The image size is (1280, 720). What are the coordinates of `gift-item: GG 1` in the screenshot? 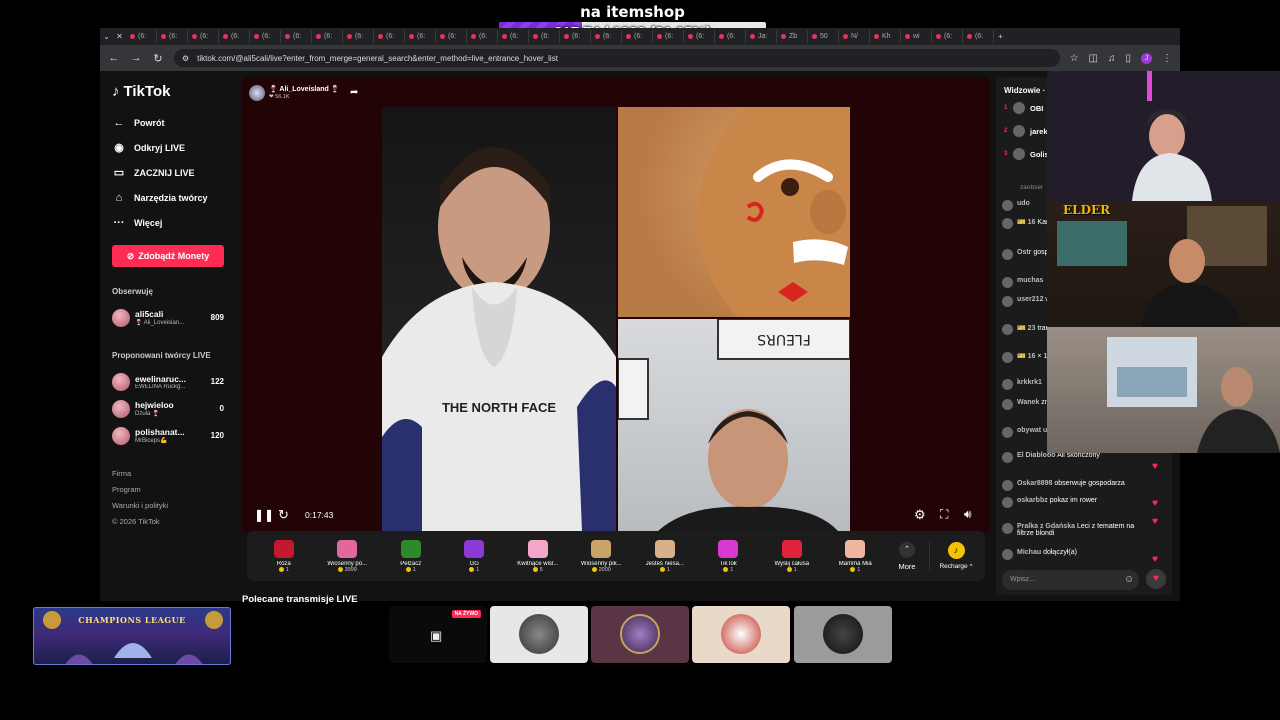 It's located at (475, 556).